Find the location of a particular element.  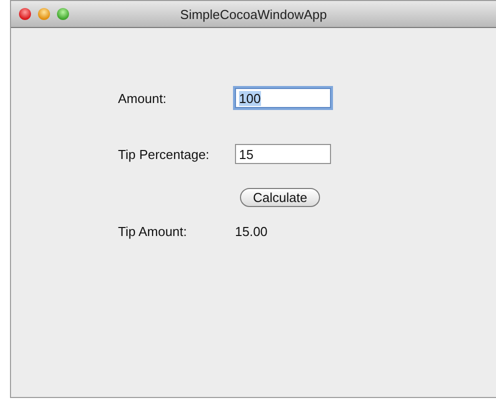

calculate-button: Calculate is located at coordinates (280, 197).